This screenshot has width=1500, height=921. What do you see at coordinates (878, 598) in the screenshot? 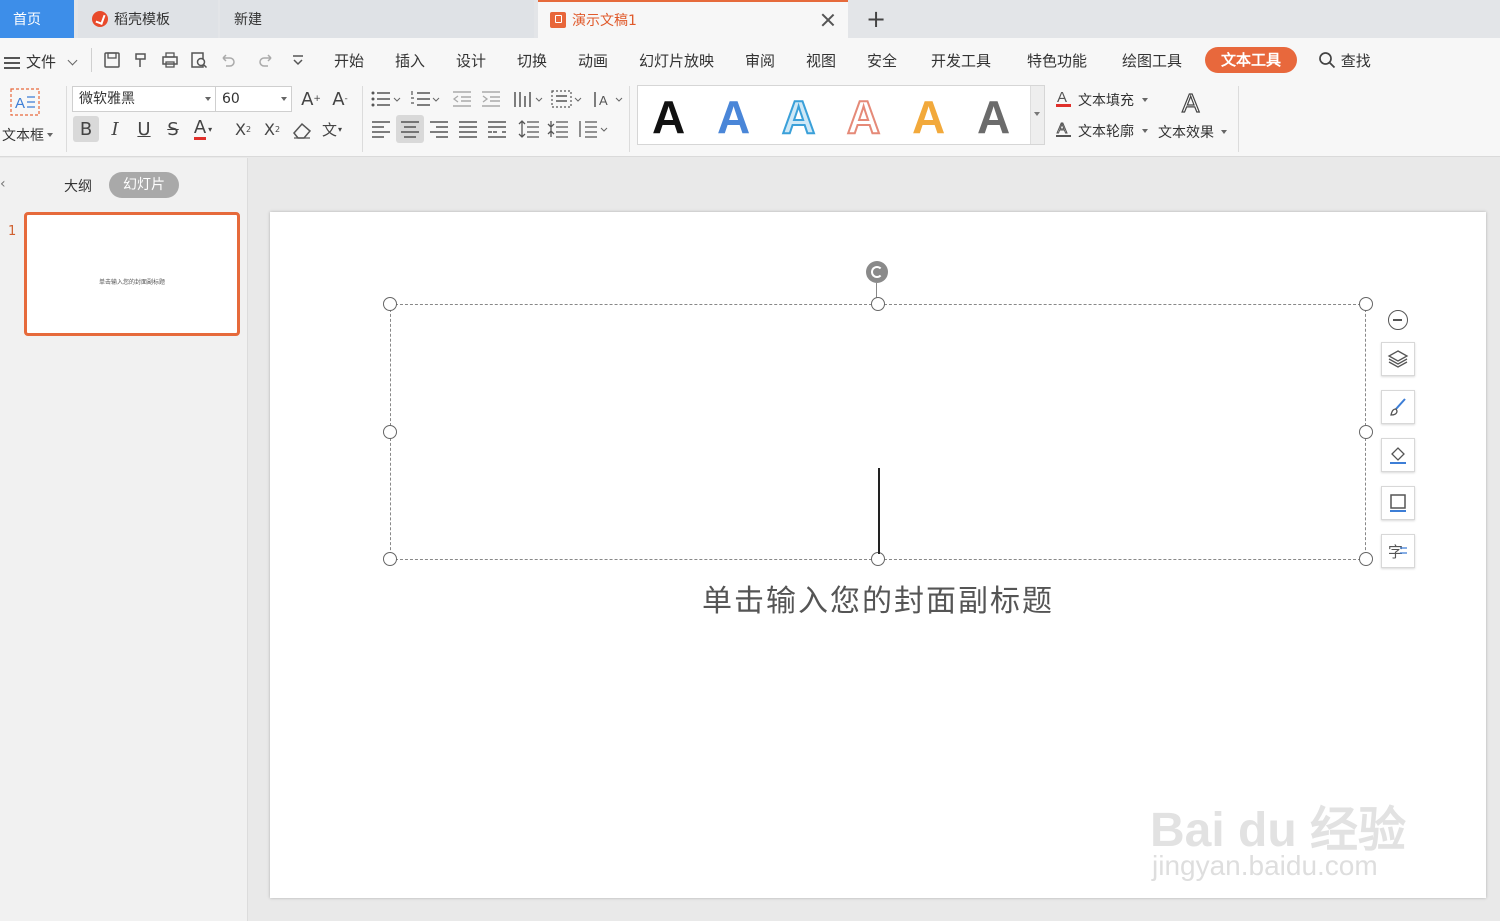
I see `subtitle-placeholder: 单击输入您的封面副标题` at bounding box center [878, 598].